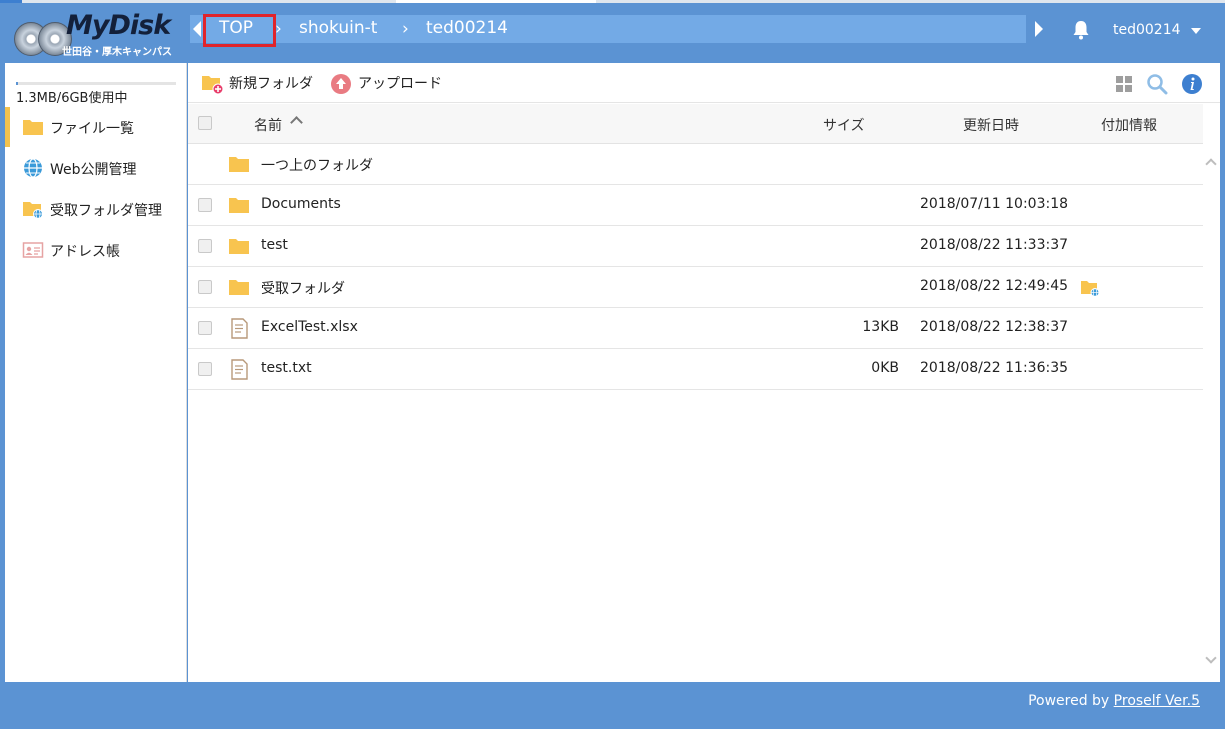 The width and height of the screenshot is (1225, 729). I want to click on chevron-down-icon, so click(1196, 31).